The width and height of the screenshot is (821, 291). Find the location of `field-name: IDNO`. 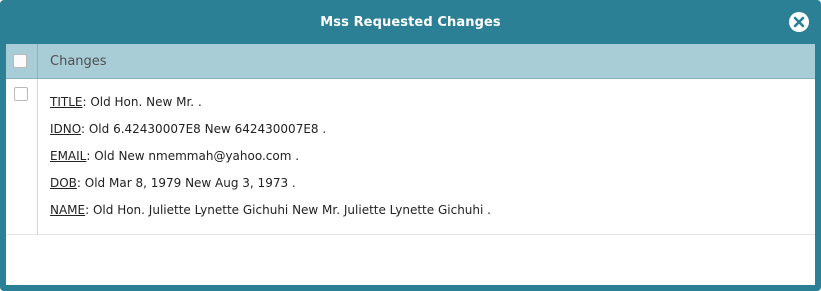

field-name: IDNO is located at coordinates (65, 129).